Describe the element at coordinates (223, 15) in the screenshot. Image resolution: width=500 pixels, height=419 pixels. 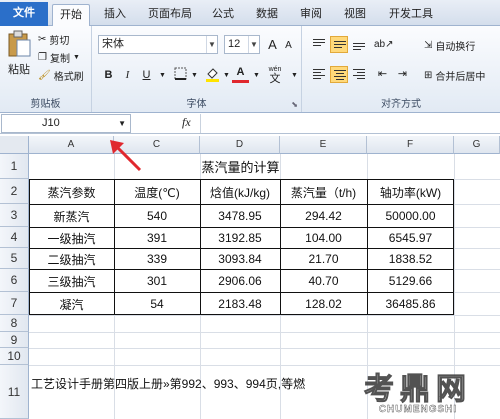
I see `tab-formulas: 公式` at that location.